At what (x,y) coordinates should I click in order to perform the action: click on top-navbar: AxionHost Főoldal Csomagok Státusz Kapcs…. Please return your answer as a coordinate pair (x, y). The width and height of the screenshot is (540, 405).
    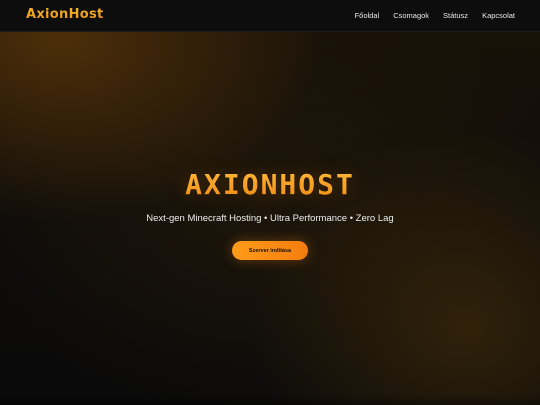
    Looking at the image, I should click on (270, 16).